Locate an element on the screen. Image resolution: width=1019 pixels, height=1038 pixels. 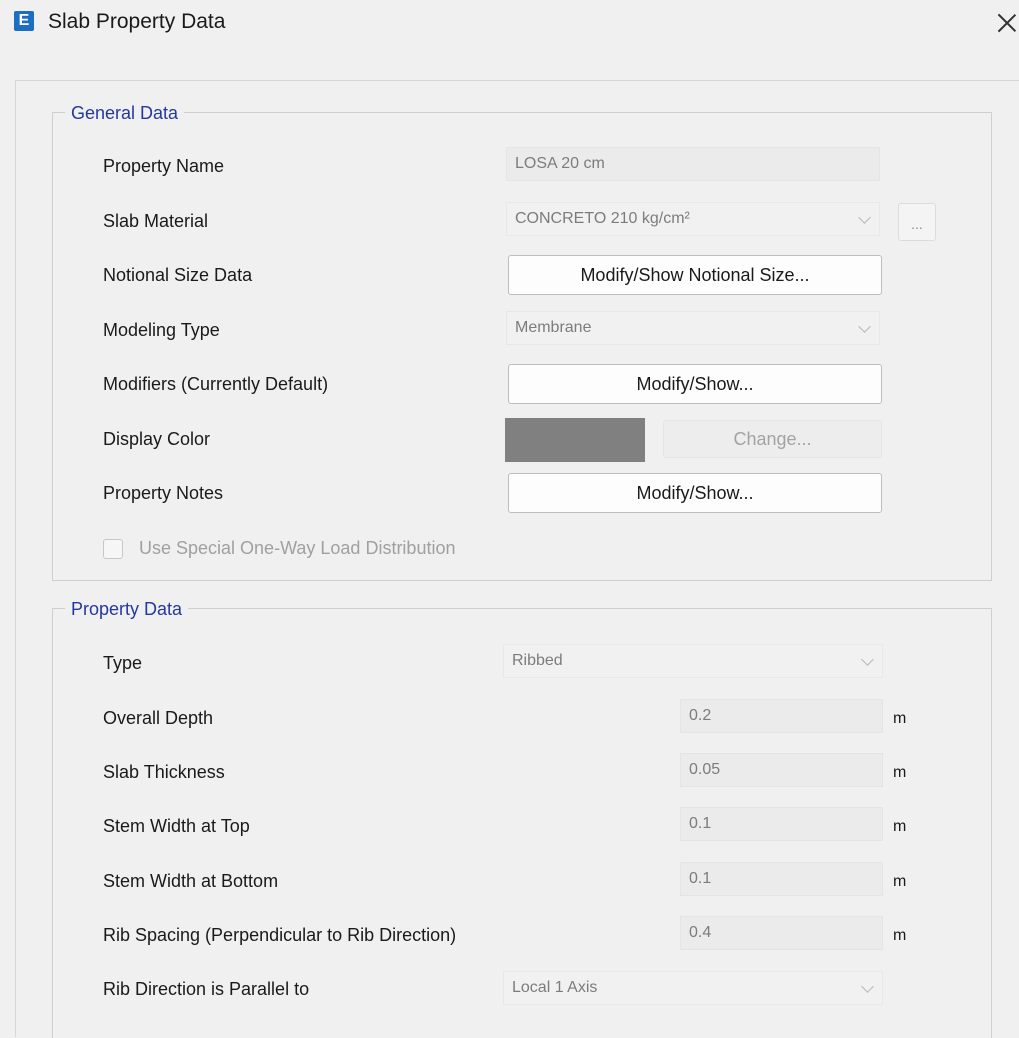
overall-depth-unit: m is located at coordinates (900, 718).